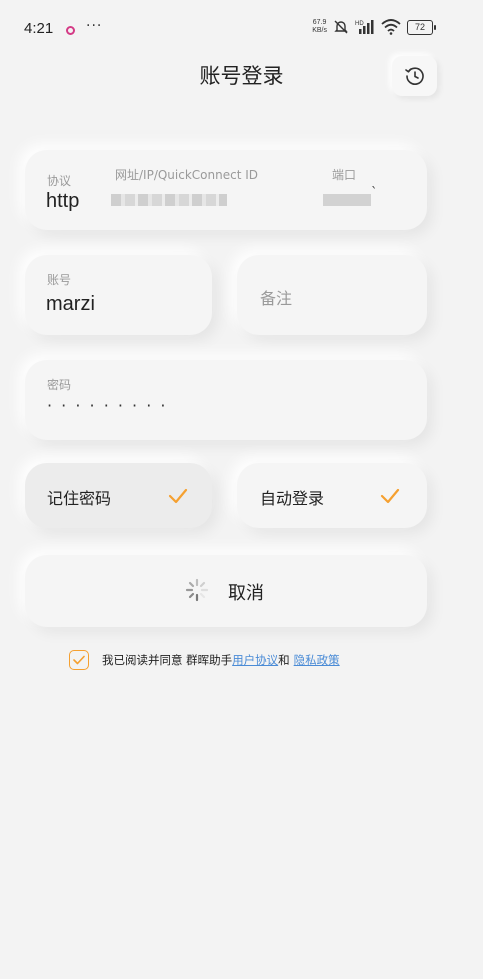  I want to click on address-field, so click(169, 200).